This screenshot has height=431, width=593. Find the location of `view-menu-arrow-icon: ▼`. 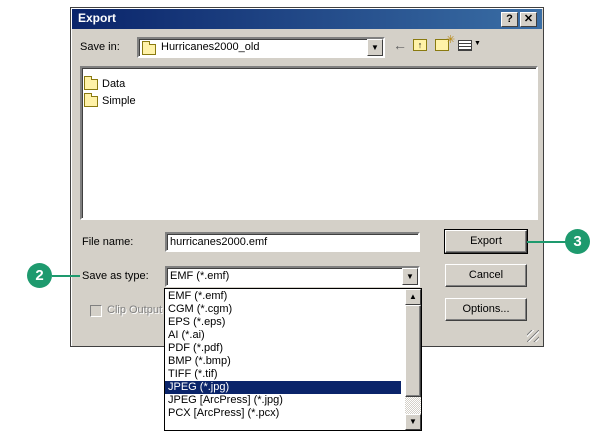

view-menu-arrow-icon: ▼ is located at coordinates (477, 43).